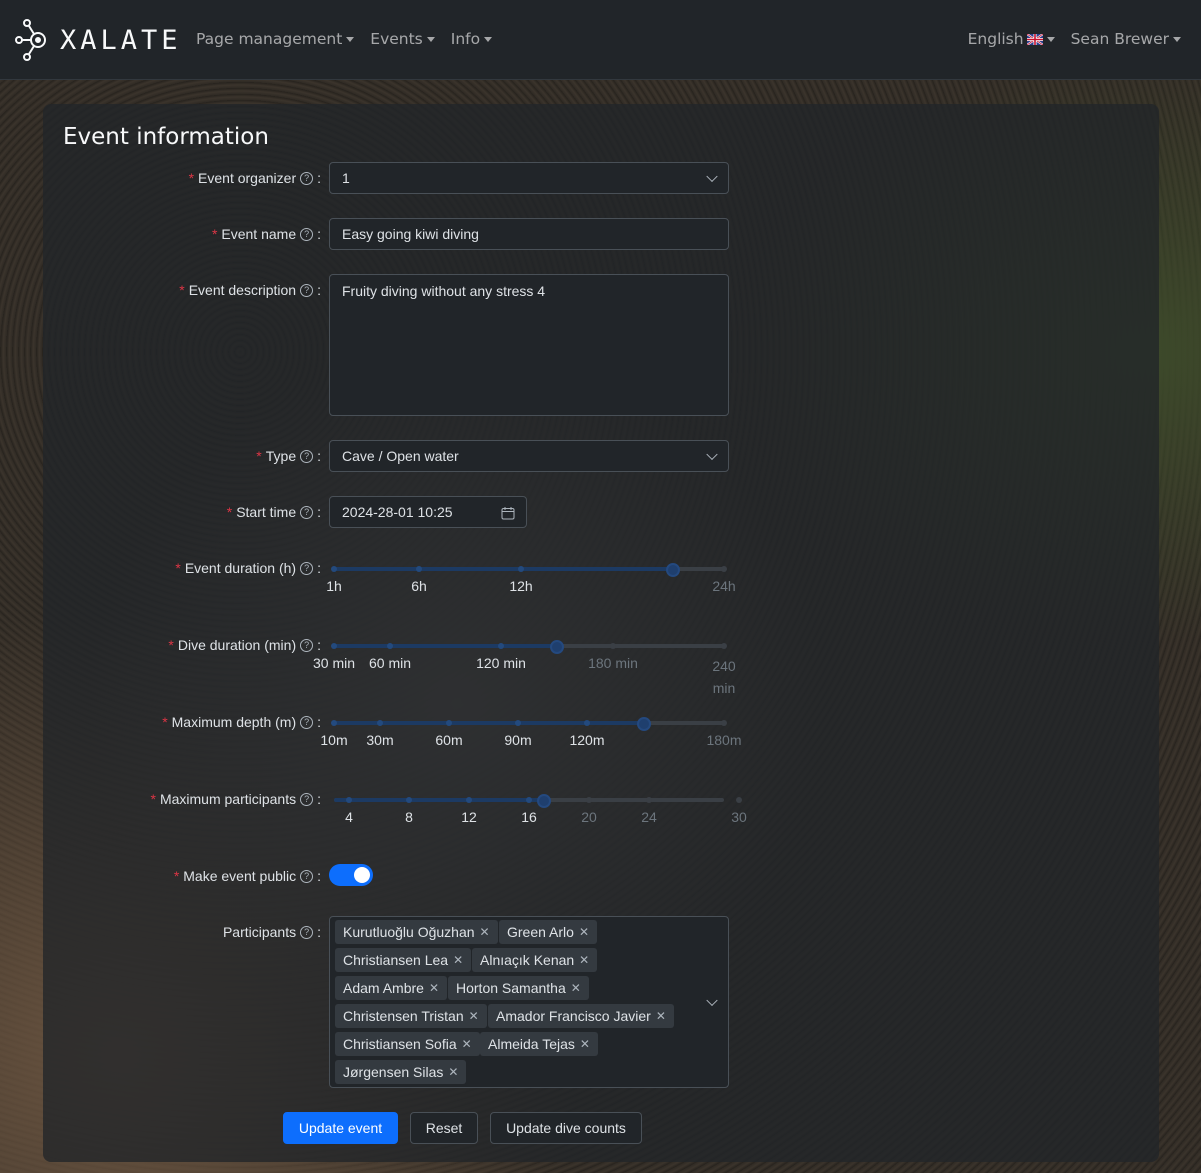 The image size is (1201, 1173). I want to click on organizer-label-text: Event organizer, so click(247, 178).